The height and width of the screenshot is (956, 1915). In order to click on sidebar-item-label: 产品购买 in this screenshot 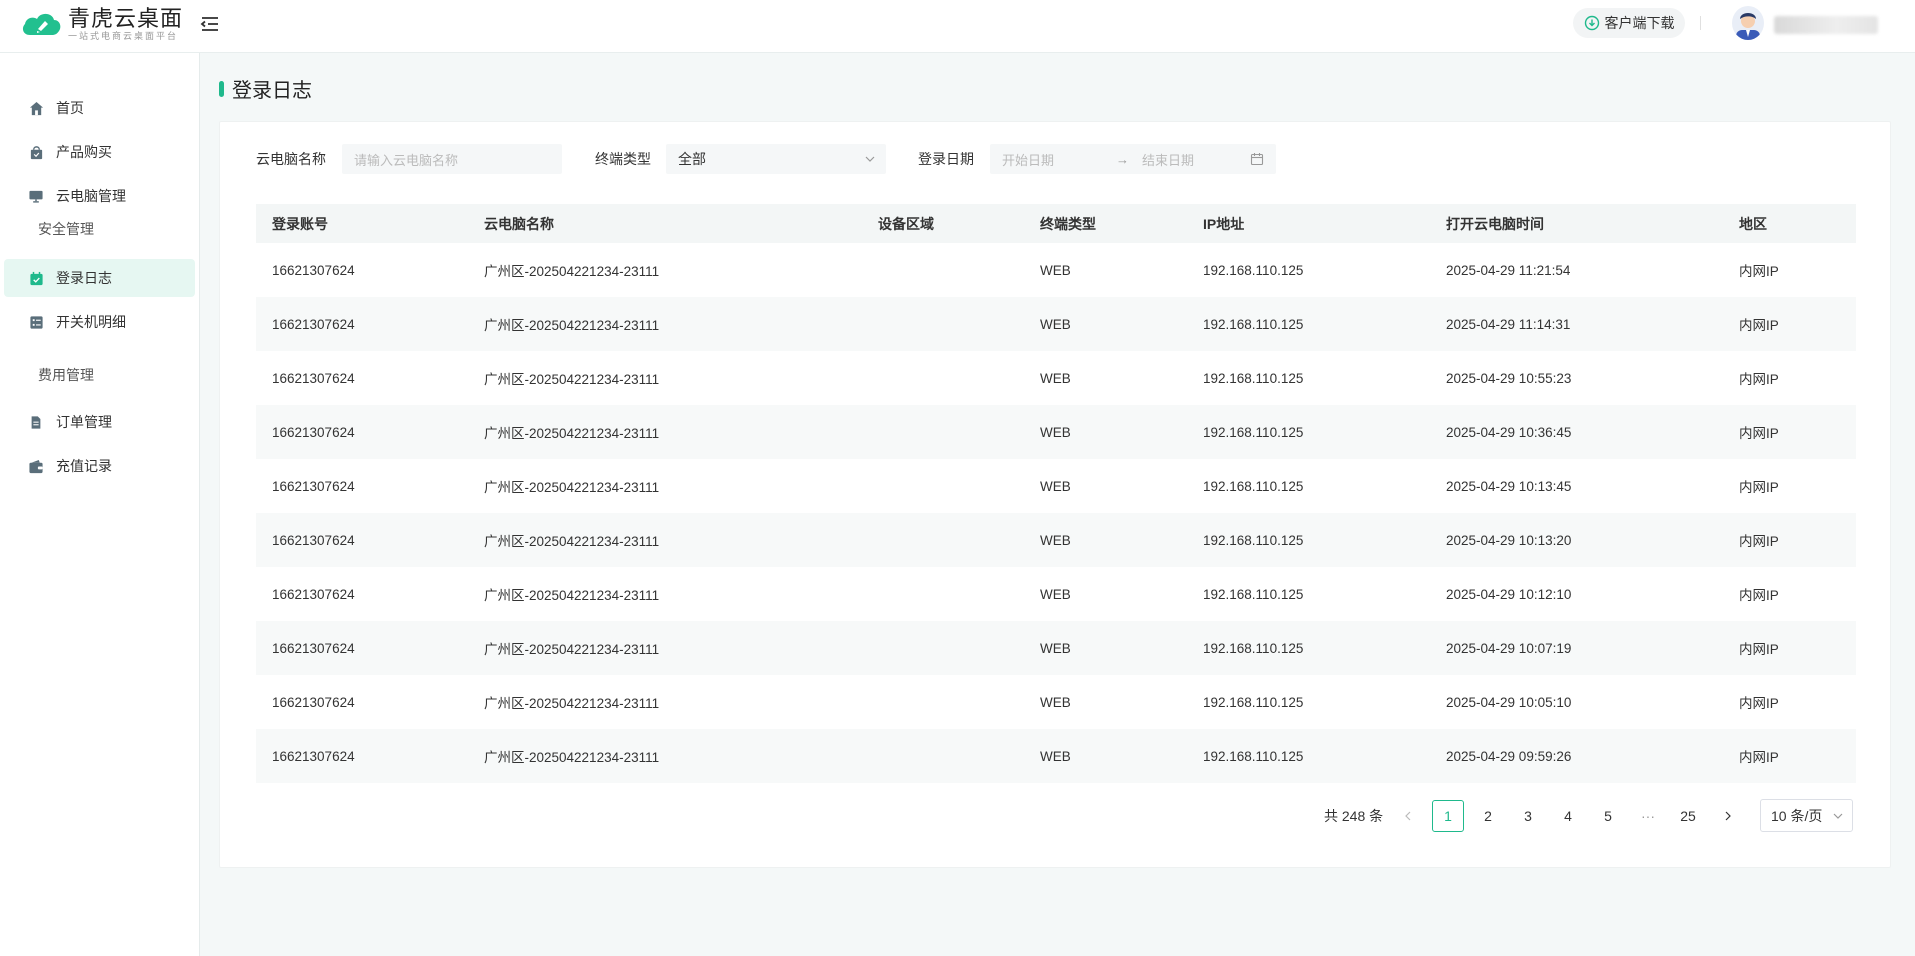, I will do `click(84, 152)`.